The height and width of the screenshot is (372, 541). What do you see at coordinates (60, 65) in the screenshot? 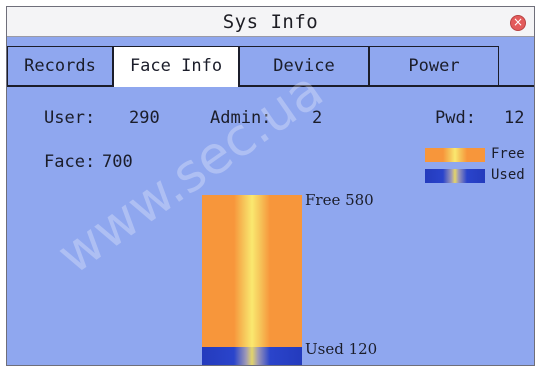
I see `tab-records: Records` at bounding box center [60, 65].